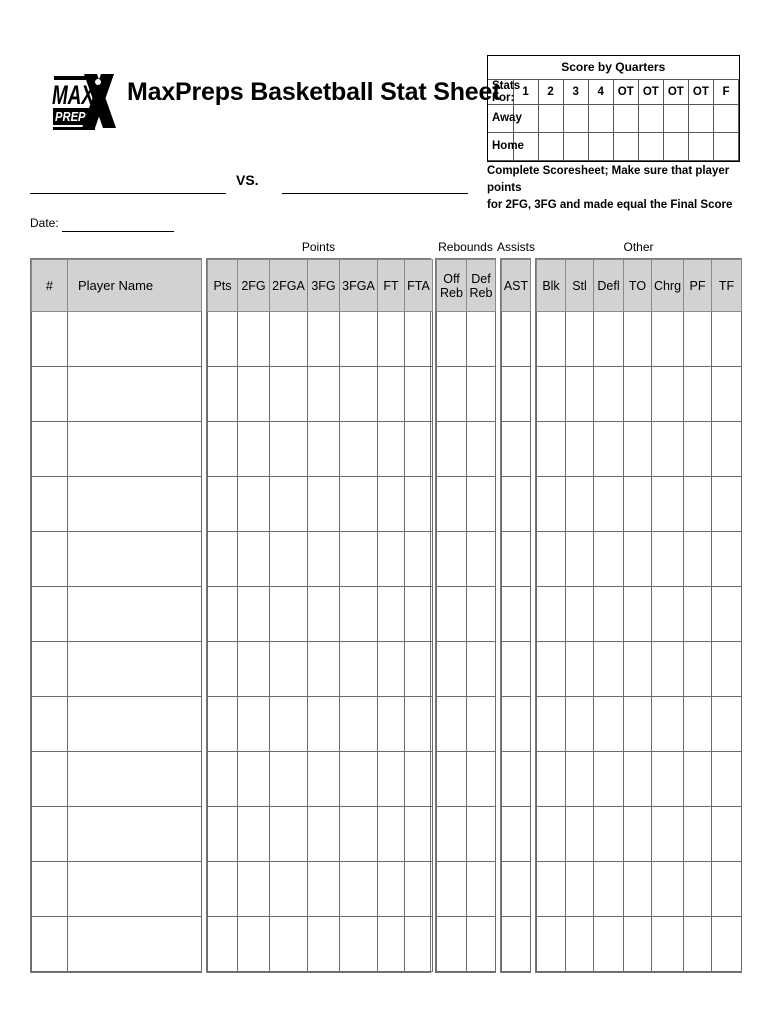 This screenshot has height=1024, width=770. I want to click on home-team-blank, so click(375, 186).